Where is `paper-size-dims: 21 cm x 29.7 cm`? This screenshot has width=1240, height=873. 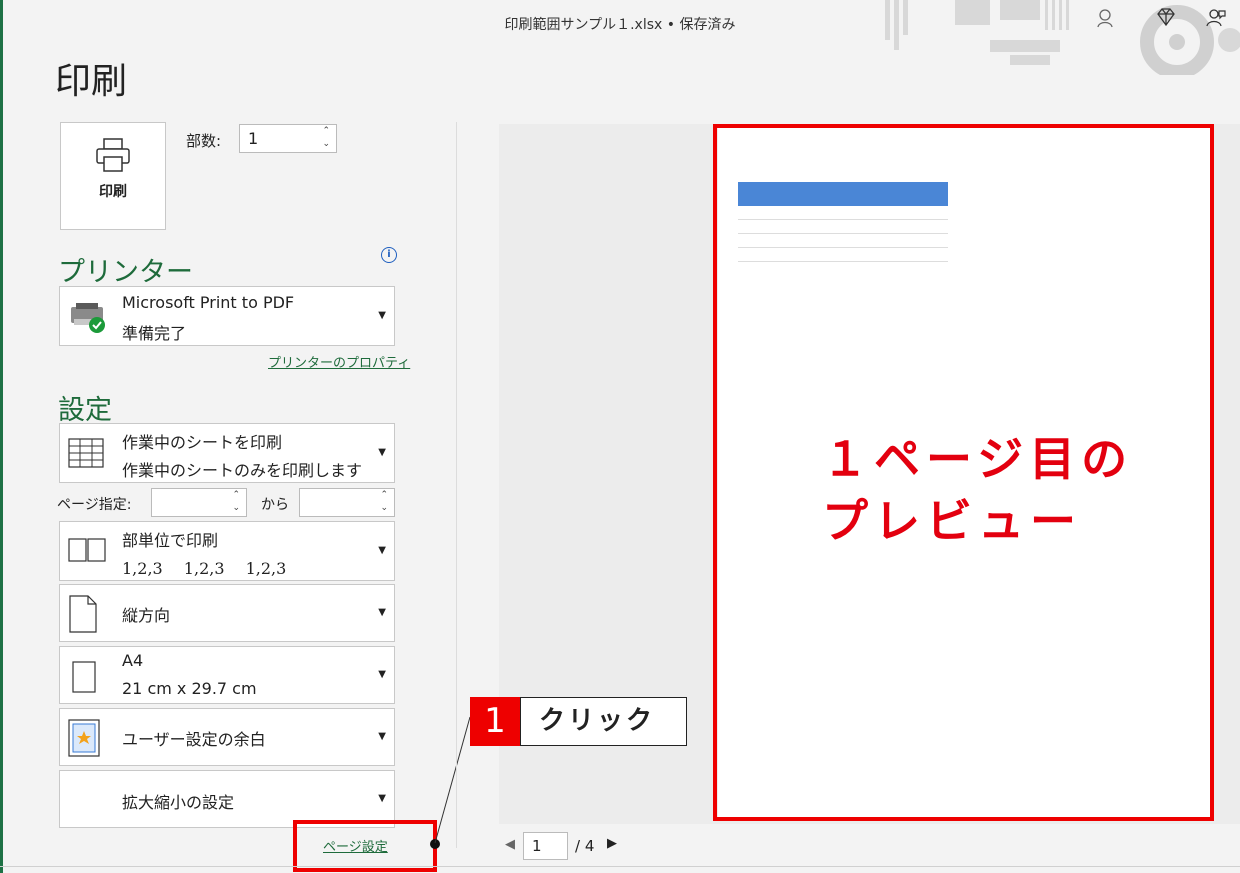
paper-size-dims: 21 cm x 29.7 cm is located at coordinates (189, 688).